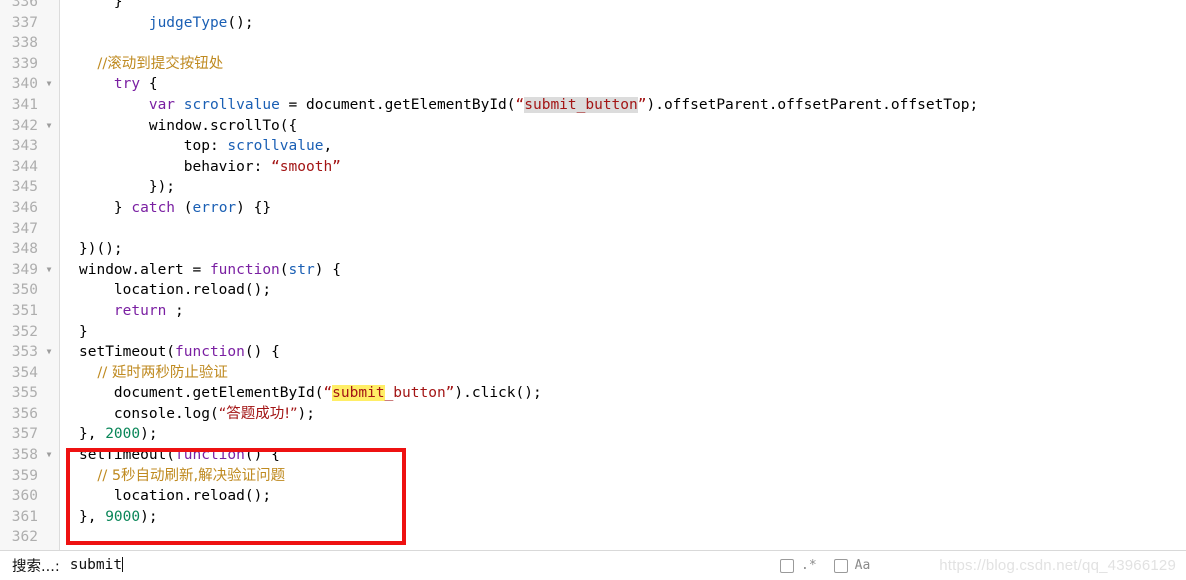  I want to click on code-token: ).offsetParent.offsetParent.offsetTop;, so click(812, 104).